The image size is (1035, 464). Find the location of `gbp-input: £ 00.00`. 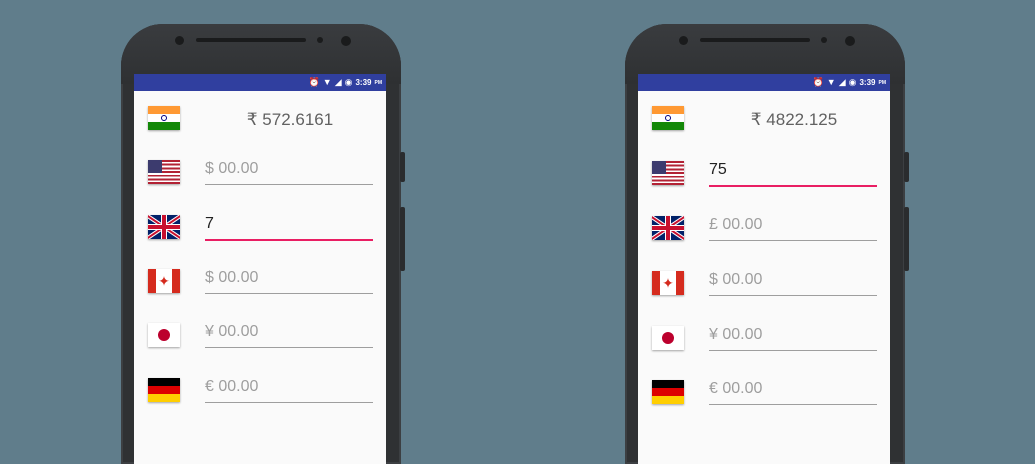

gbp-input: £ 00.00 is located at coordinates (793, 227).